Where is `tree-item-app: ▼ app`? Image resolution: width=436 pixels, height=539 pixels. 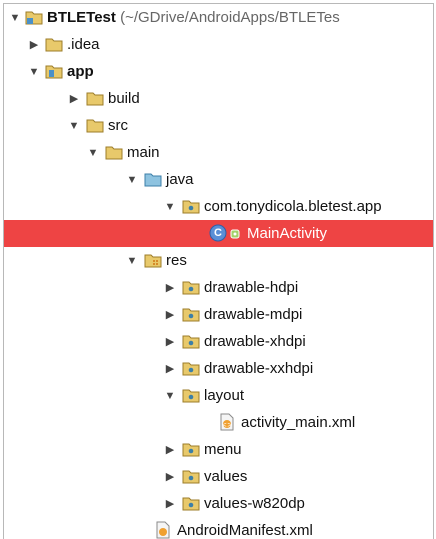 tree-item-app: ▼ app is located at coordinates (218, 71).